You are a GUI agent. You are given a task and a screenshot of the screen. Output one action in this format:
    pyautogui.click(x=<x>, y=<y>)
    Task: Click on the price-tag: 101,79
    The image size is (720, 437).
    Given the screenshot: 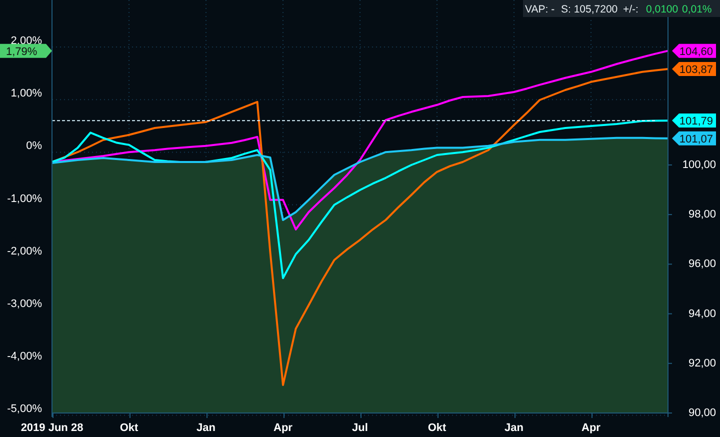 What is the action you would take?
    pyautogui.click(x=694, y=121)
    